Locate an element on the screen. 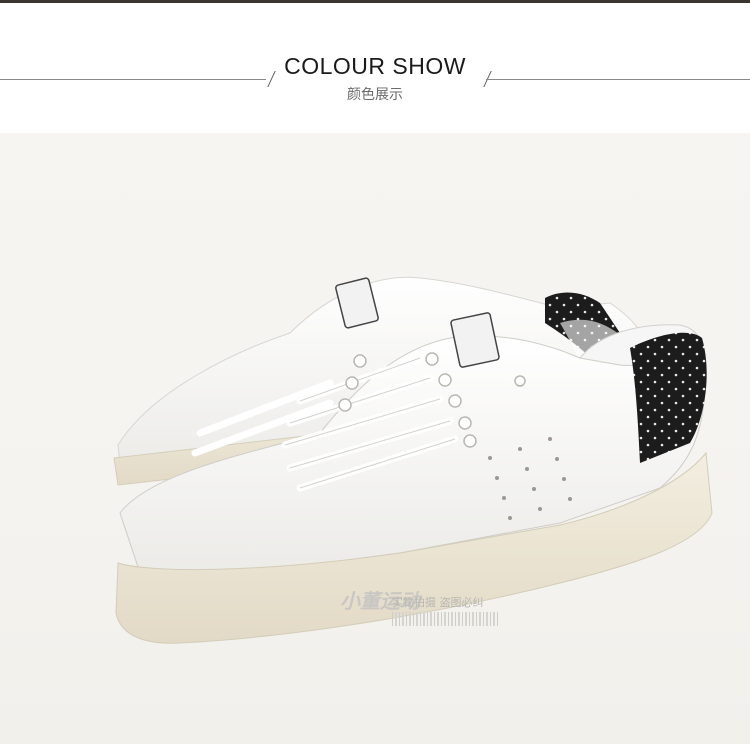 The width and height of the screenshot is (750, 744). watermark-barcode-icon is located at coordinates (446, 619).